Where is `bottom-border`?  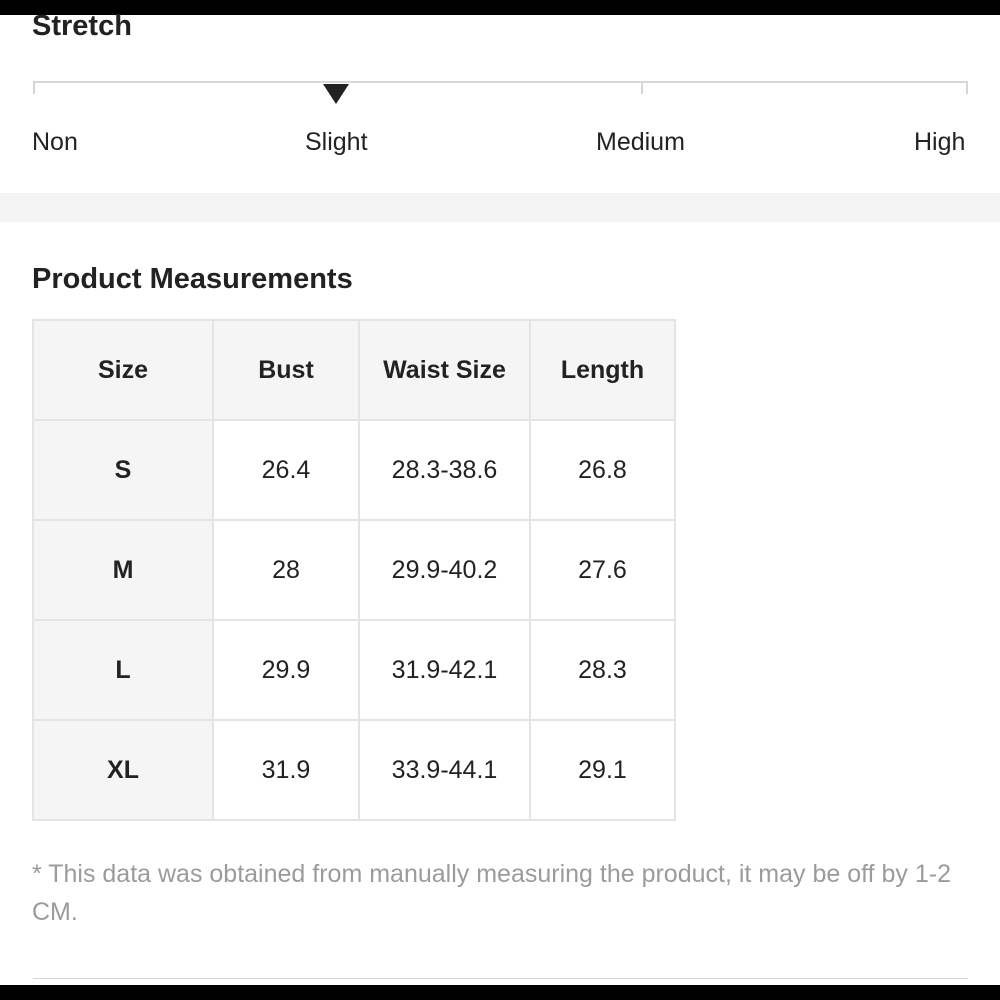 bottom-border is located at coordinates (500, 992).